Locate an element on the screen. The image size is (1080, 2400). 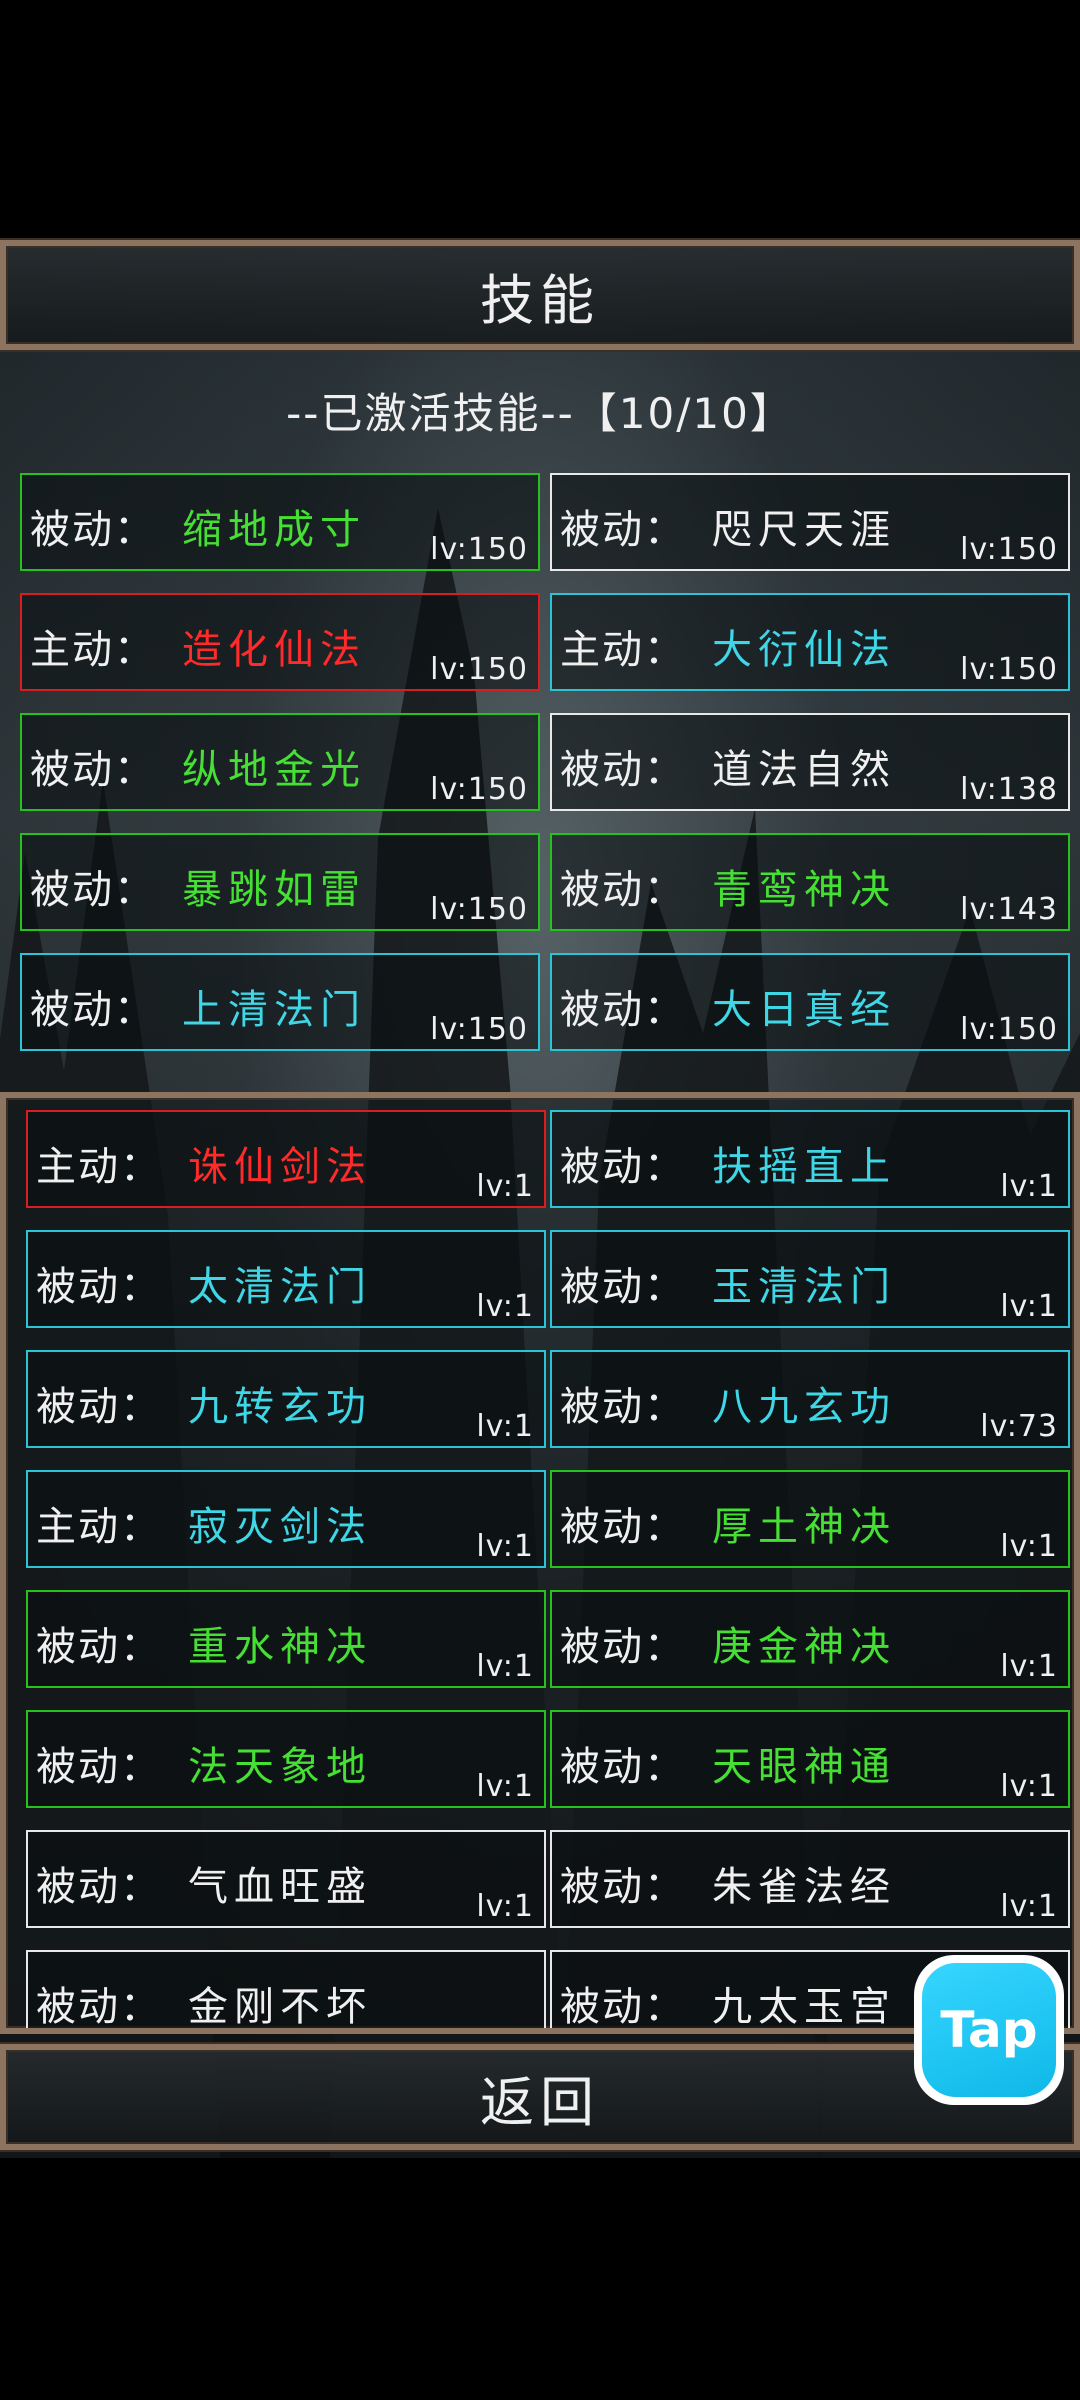
taptap-logo-icon: Tap is located at coordinates (989, 2030).